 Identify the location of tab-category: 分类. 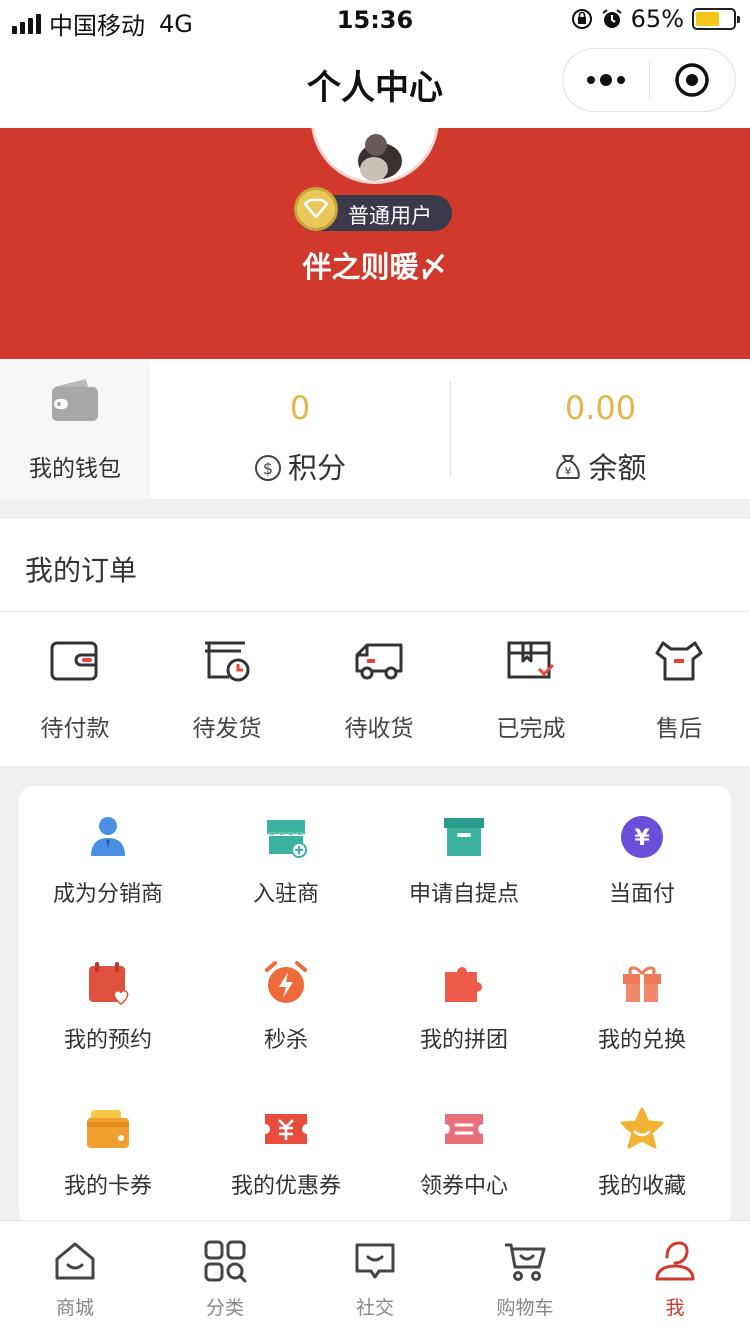
(225, 1277).